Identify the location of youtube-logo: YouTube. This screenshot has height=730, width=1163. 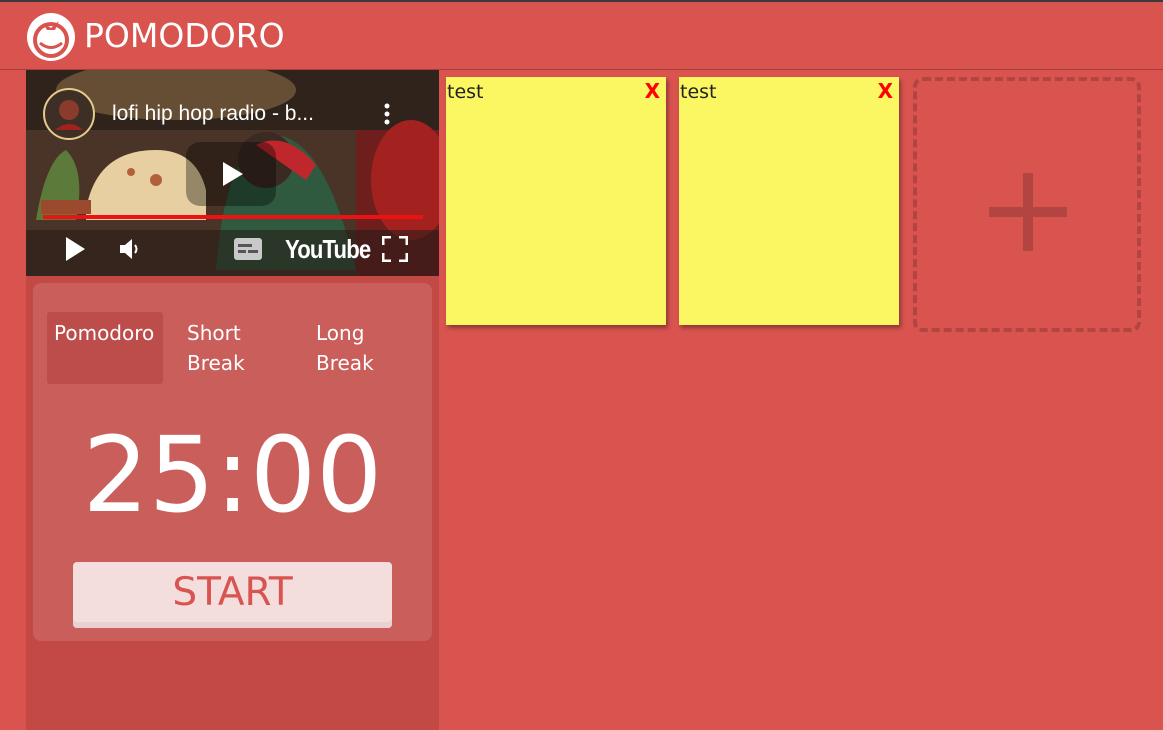
(328, 249).